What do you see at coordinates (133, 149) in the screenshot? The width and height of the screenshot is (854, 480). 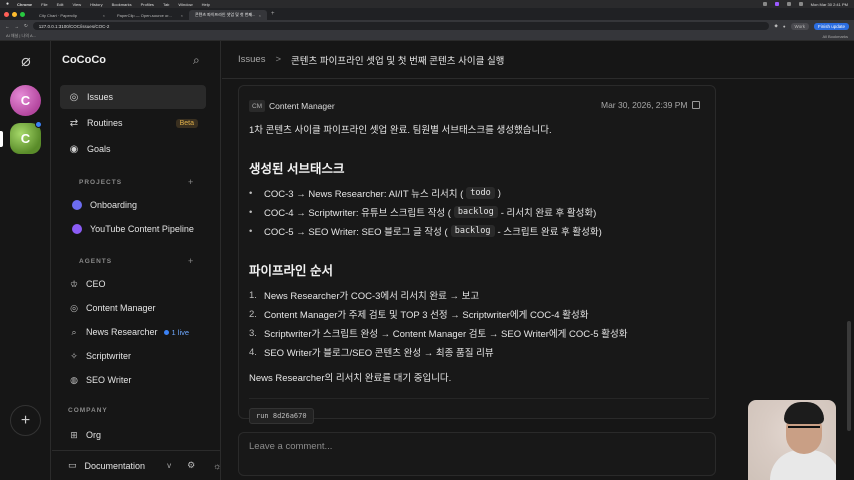 I see `sidebar-item-goals: ◉ Goals` at bounding box center [133, 149].